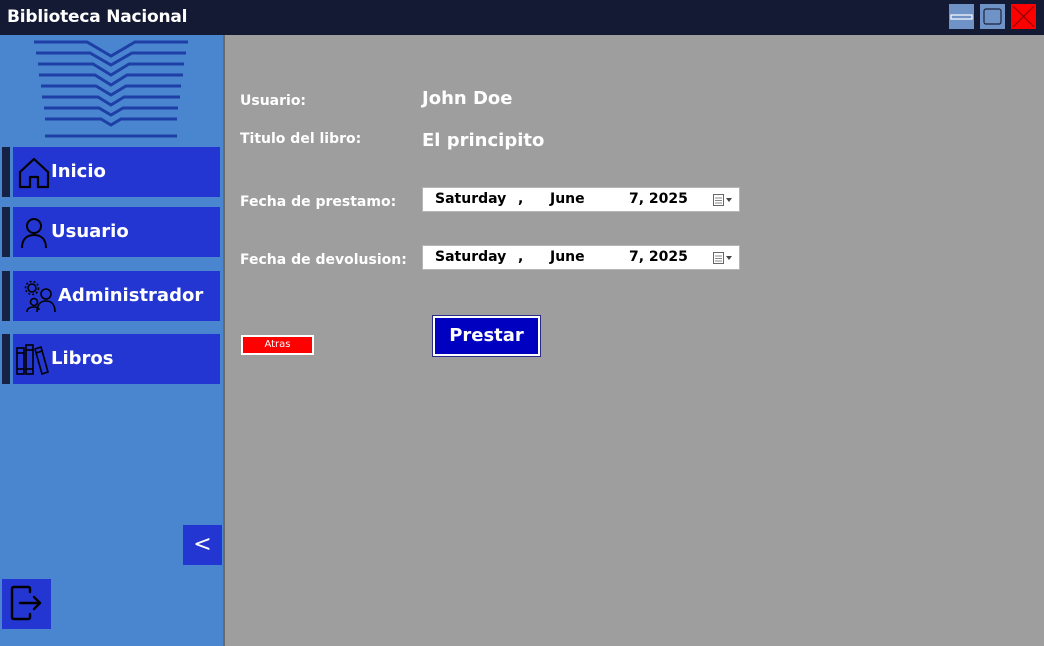 This screenshot has width=1044, height=646. I want to click on sidebar-item-libros: Libros, so click(111, 359).